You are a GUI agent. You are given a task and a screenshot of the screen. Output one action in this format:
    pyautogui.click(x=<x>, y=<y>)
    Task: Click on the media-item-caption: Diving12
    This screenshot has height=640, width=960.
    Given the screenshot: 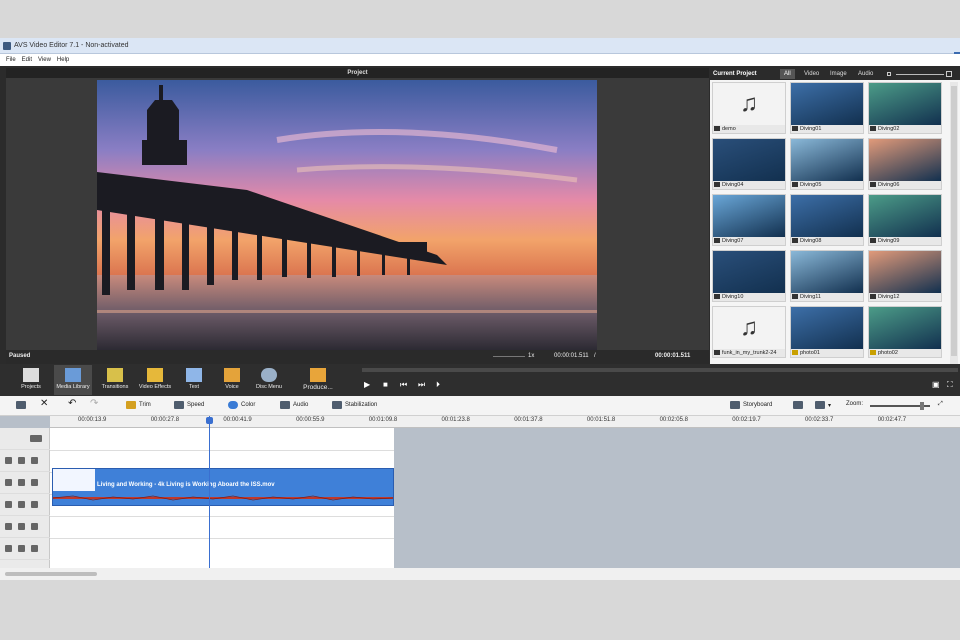 What is the action you would take?
    pyautogui.click(x=906, y=297)
    